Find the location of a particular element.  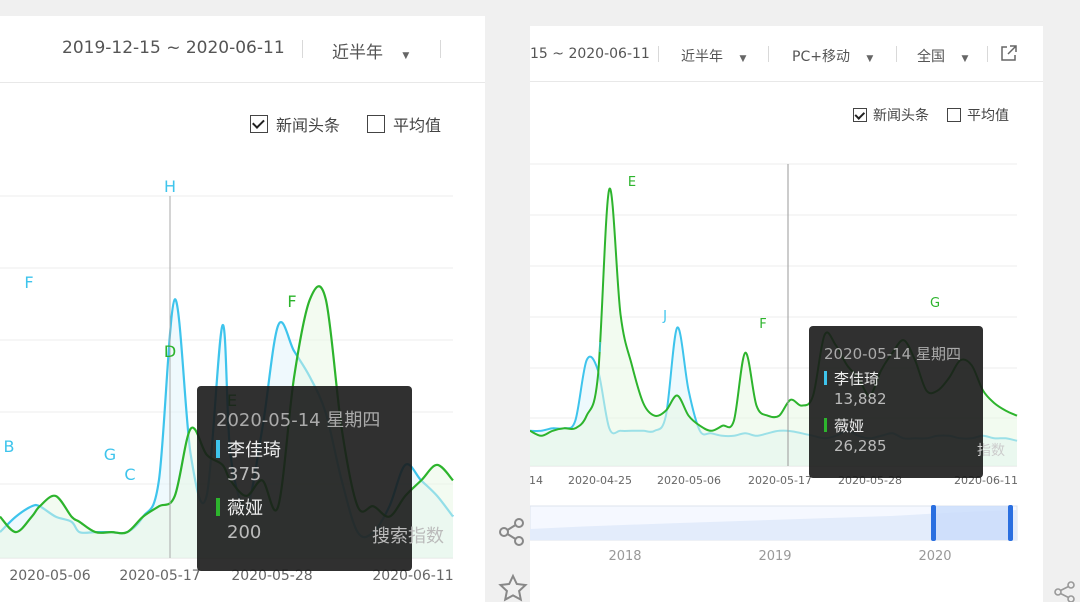

news-marker-label: D is located at coordinates (170, 351).